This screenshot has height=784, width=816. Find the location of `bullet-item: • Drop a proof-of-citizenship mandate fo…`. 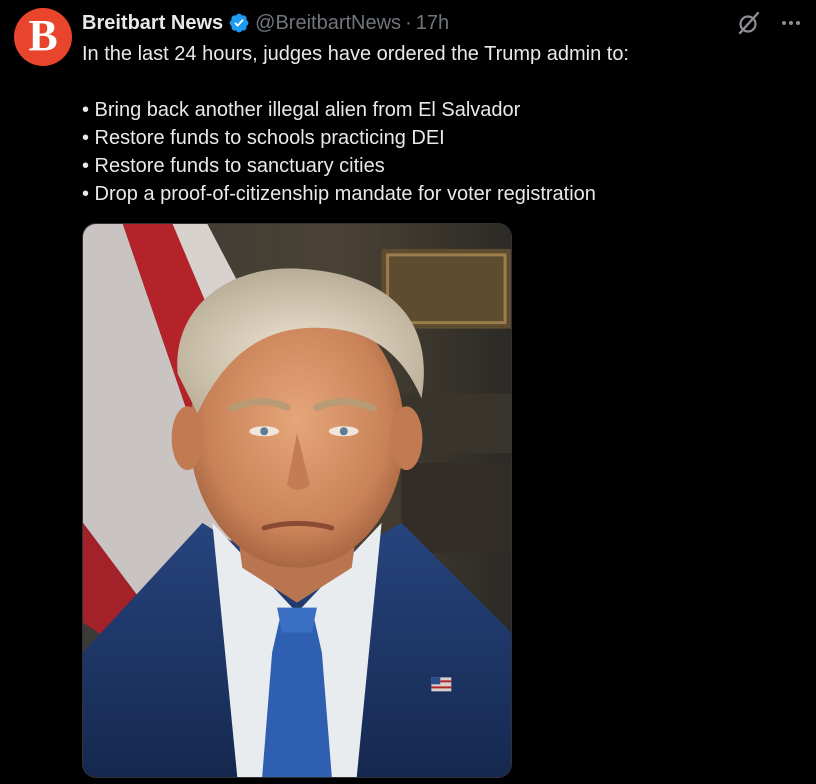

bullet-item: • Drop a proof-of-citizenship mandate fo… is located at coordinates (339, 194).